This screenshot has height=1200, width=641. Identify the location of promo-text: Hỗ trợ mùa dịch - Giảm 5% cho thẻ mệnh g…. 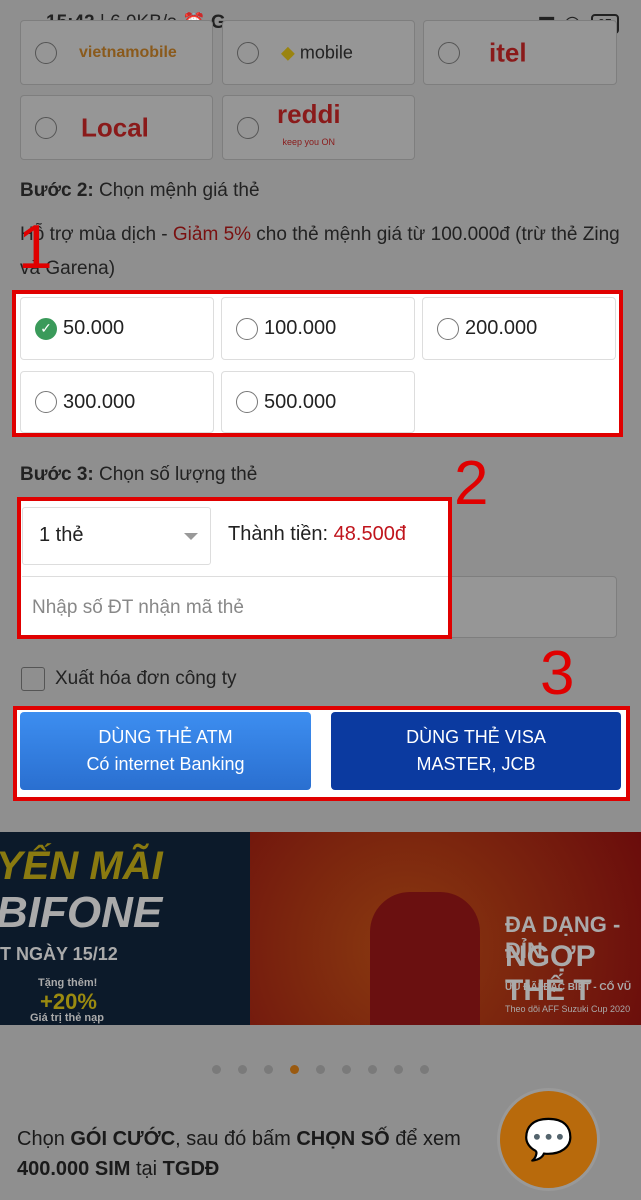
(320, 252).